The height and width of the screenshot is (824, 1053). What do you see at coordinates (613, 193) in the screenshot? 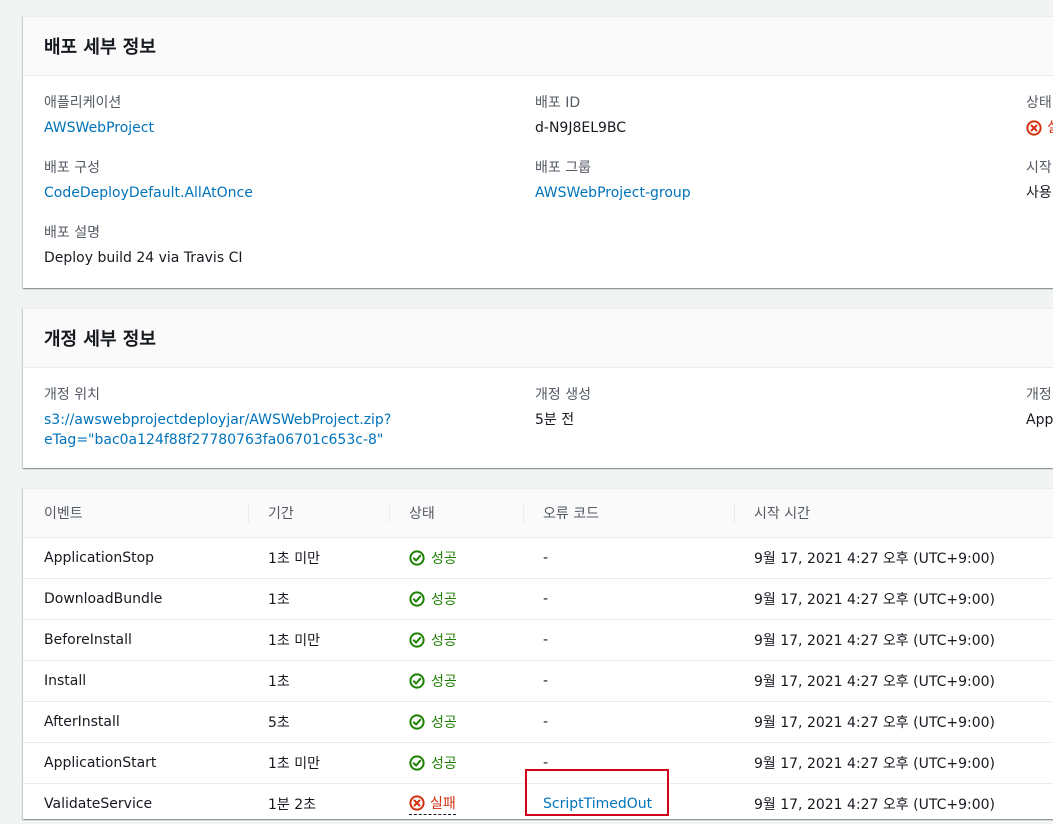
I see `deployment-group-link: AWSWebProject-group` at bounding box center [613, 193].